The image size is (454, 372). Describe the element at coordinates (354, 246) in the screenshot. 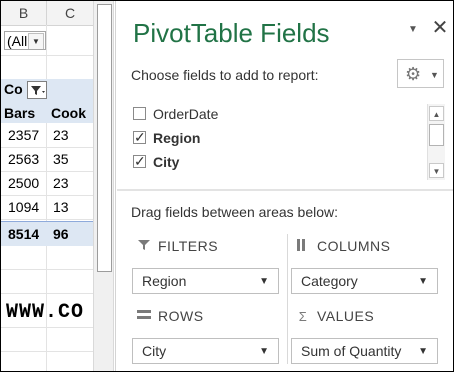

I see `columns-label: COLUMNS` at that location.